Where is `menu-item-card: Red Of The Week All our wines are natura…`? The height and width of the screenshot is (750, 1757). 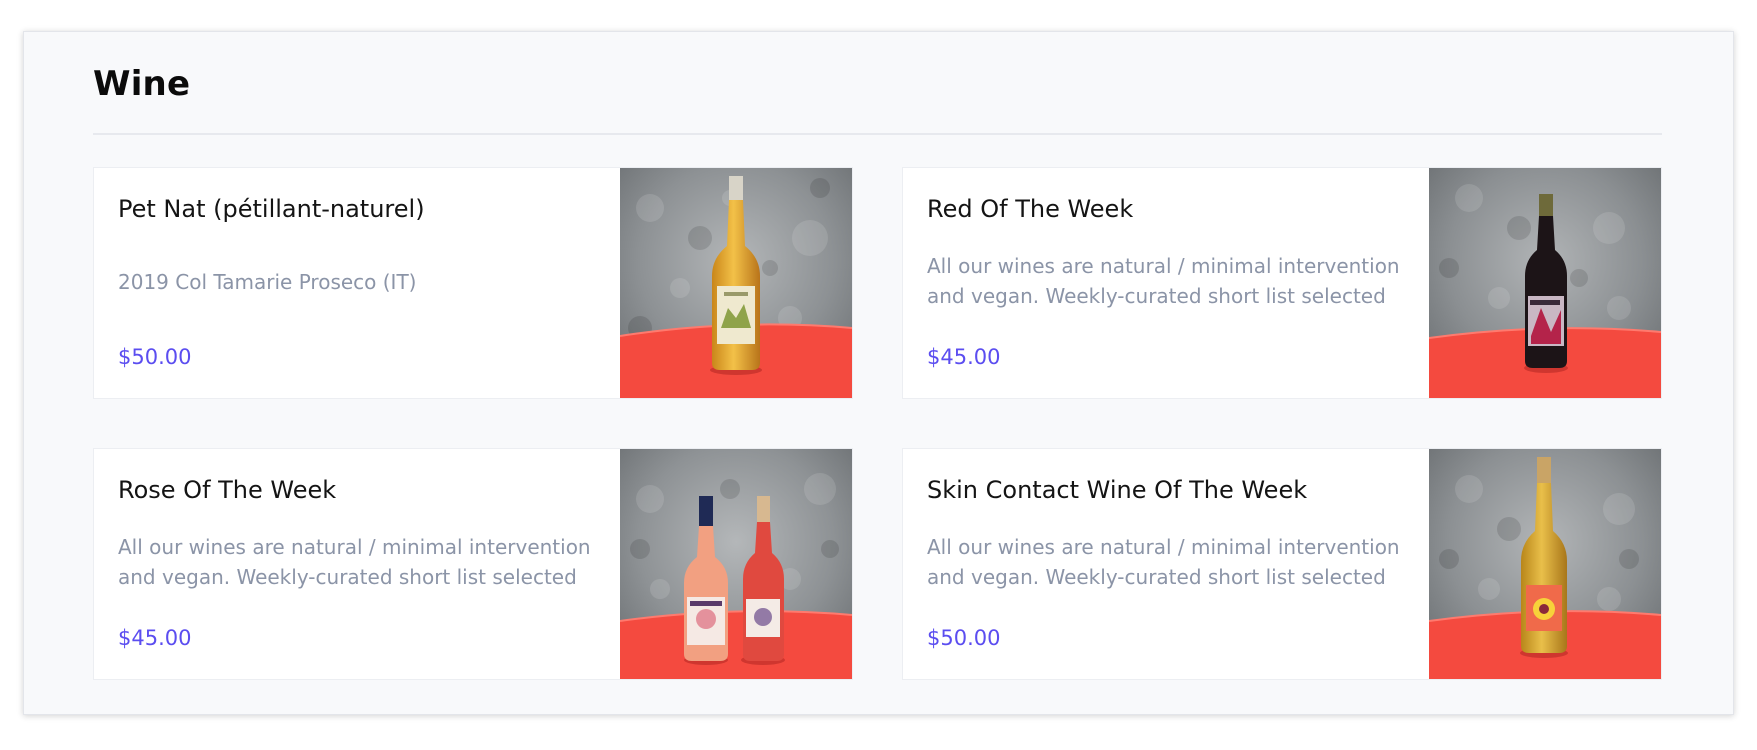 menu-item-card: Red Of The Week All our wines are natura… is located at coordinates (1282, 283).